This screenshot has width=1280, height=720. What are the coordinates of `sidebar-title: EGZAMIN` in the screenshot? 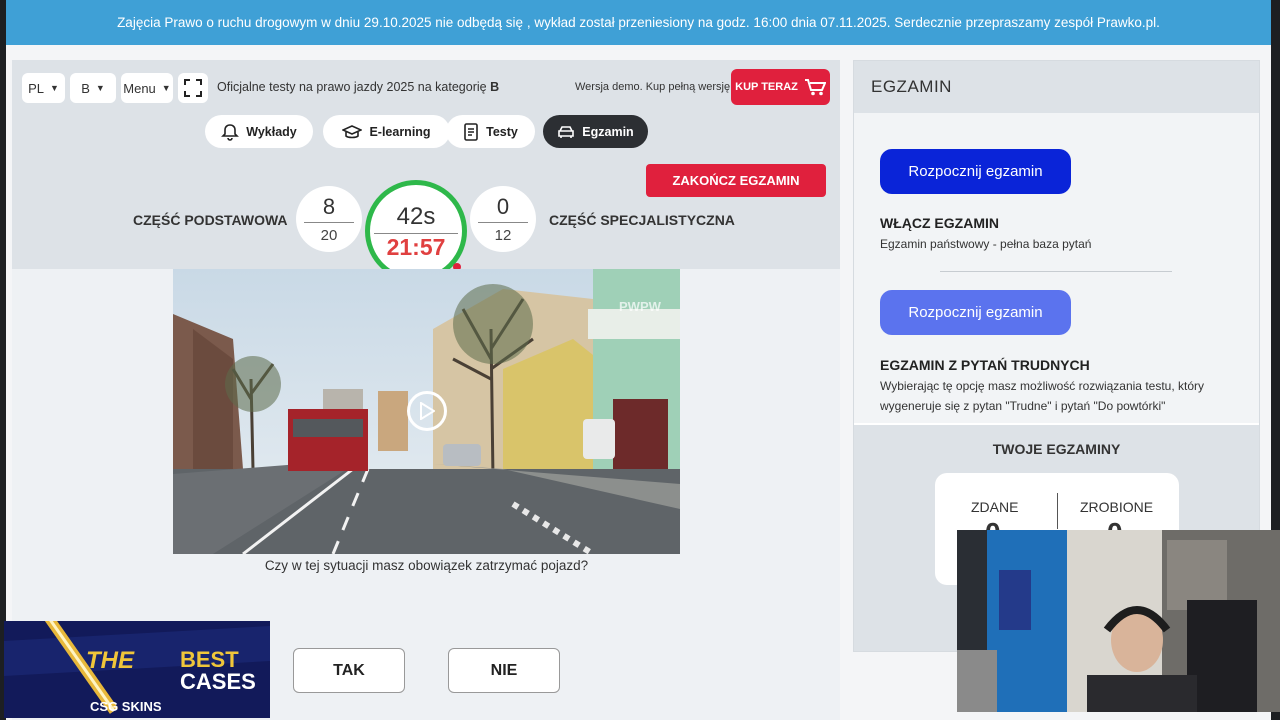 It's located at (1056, 87).